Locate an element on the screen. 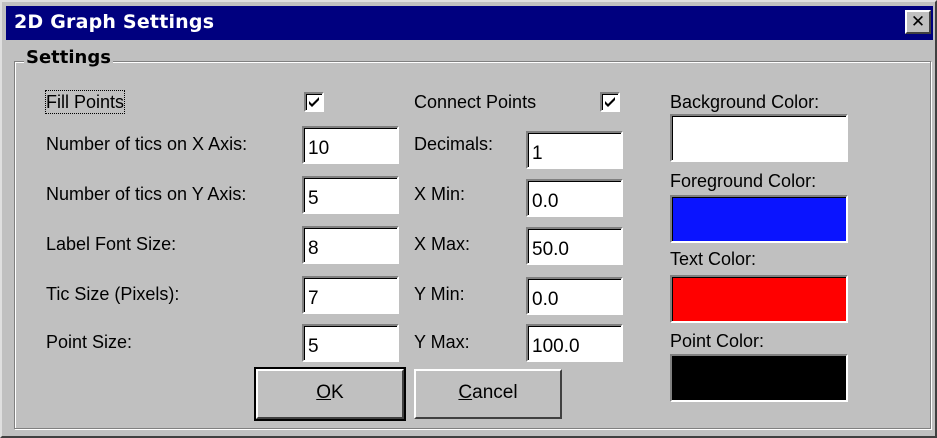 This screenshot has height=438, width=937. x-tics-input: 10 is located at coordinates (350, 145).